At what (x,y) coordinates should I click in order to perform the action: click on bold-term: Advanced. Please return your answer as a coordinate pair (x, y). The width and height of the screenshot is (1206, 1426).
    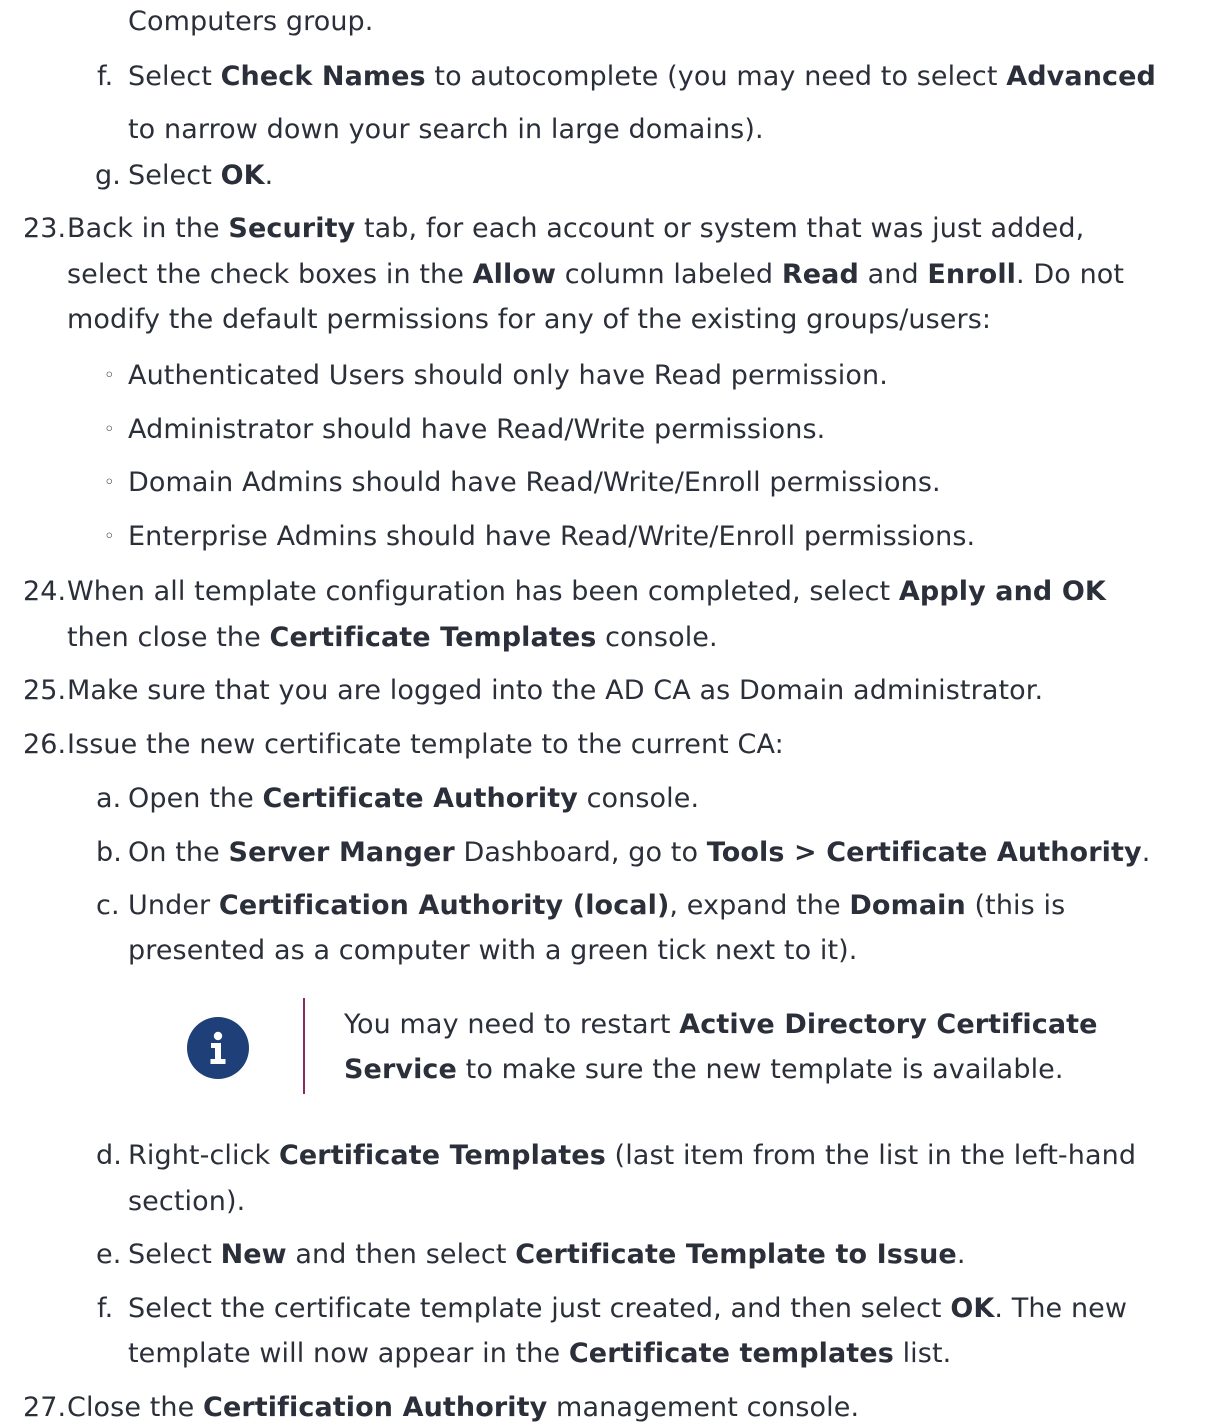
    Looking at the image, I should click on (1081, 76).